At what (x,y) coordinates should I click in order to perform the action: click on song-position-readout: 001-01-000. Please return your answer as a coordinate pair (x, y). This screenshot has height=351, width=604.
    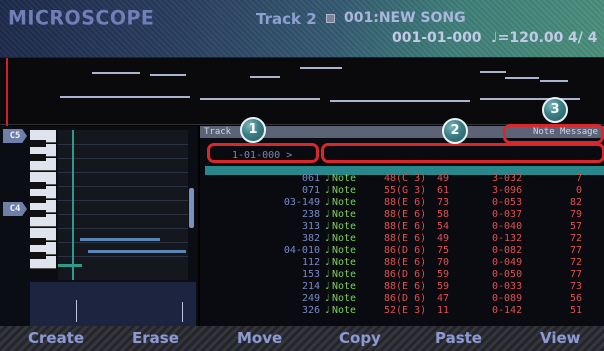
    Looking at the image, I should click on (437, 38).